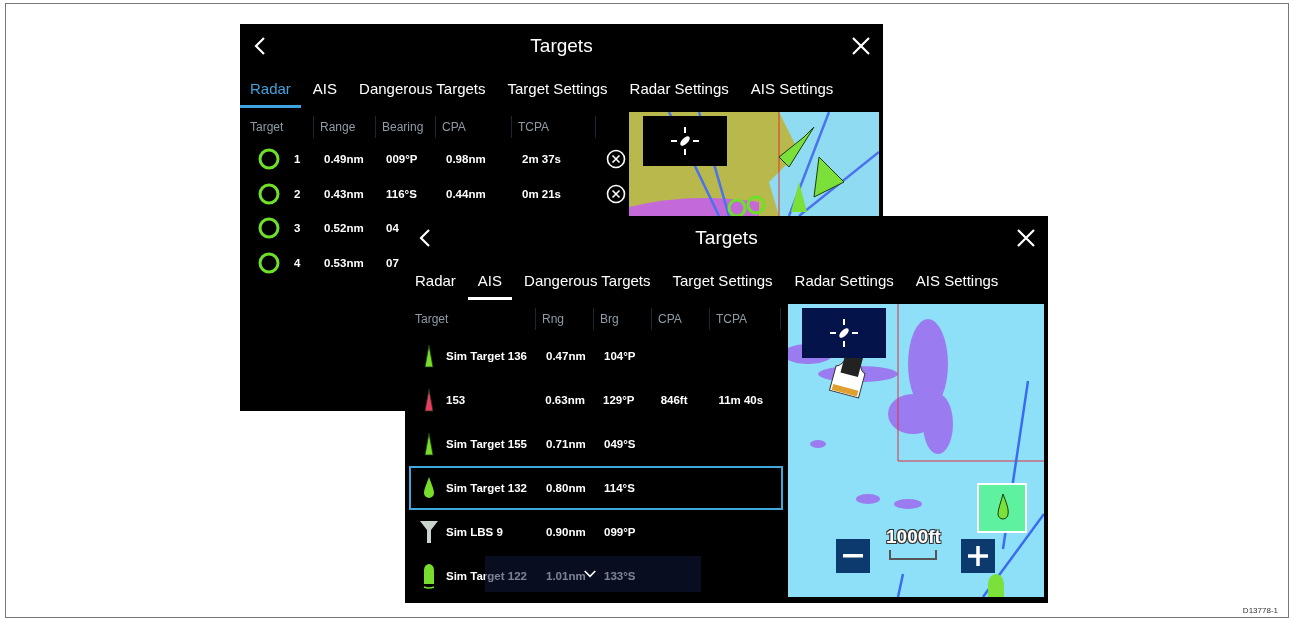  I want to click on table-cell: Sim Target 136, so click(486, 356).